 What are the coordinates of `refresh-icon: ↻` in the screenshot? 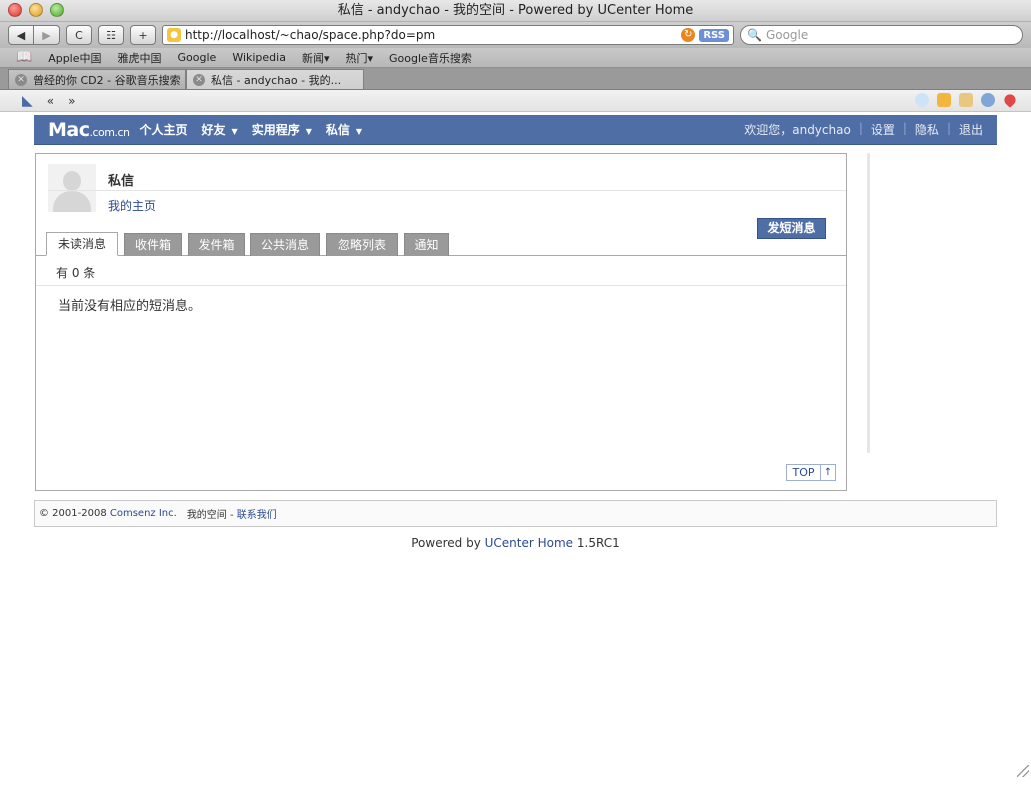 It's located at (688, 35).